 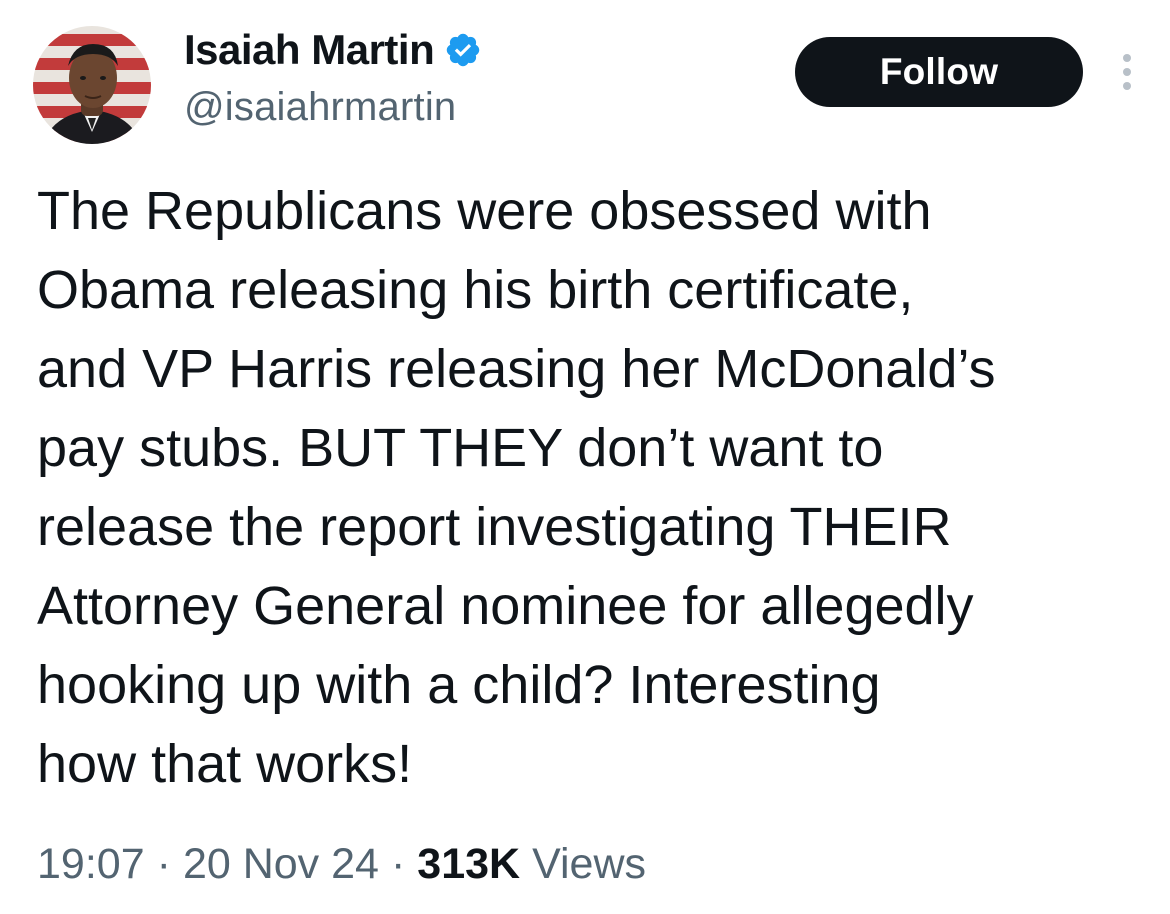 I want to click on tweet-text-line: hooking up with a child? Interesting, so click(x=459, y=685).